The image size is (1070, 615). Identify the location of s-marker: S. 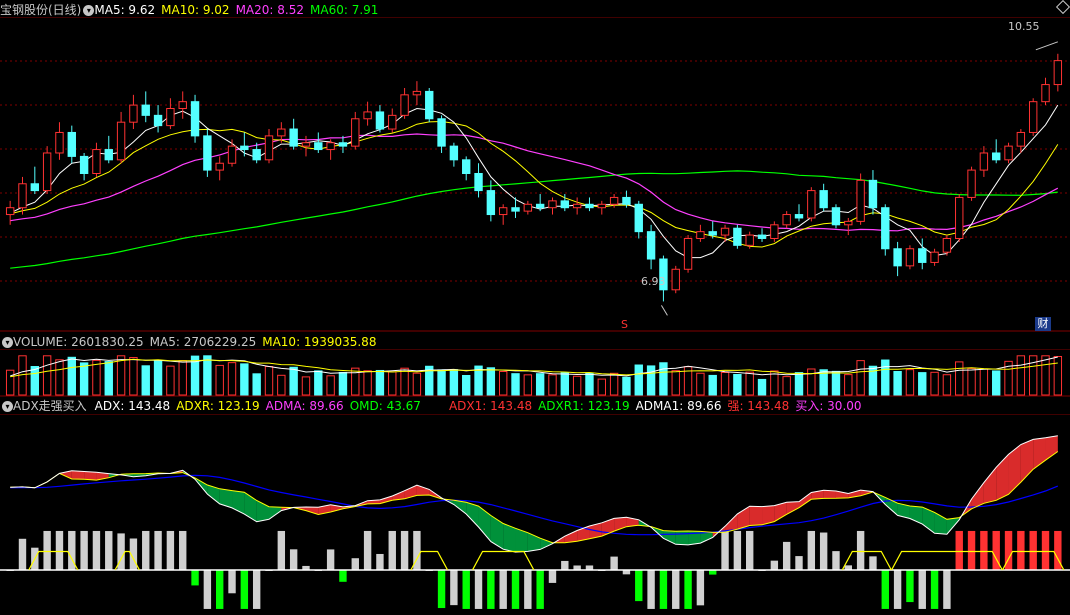
(624, 324).